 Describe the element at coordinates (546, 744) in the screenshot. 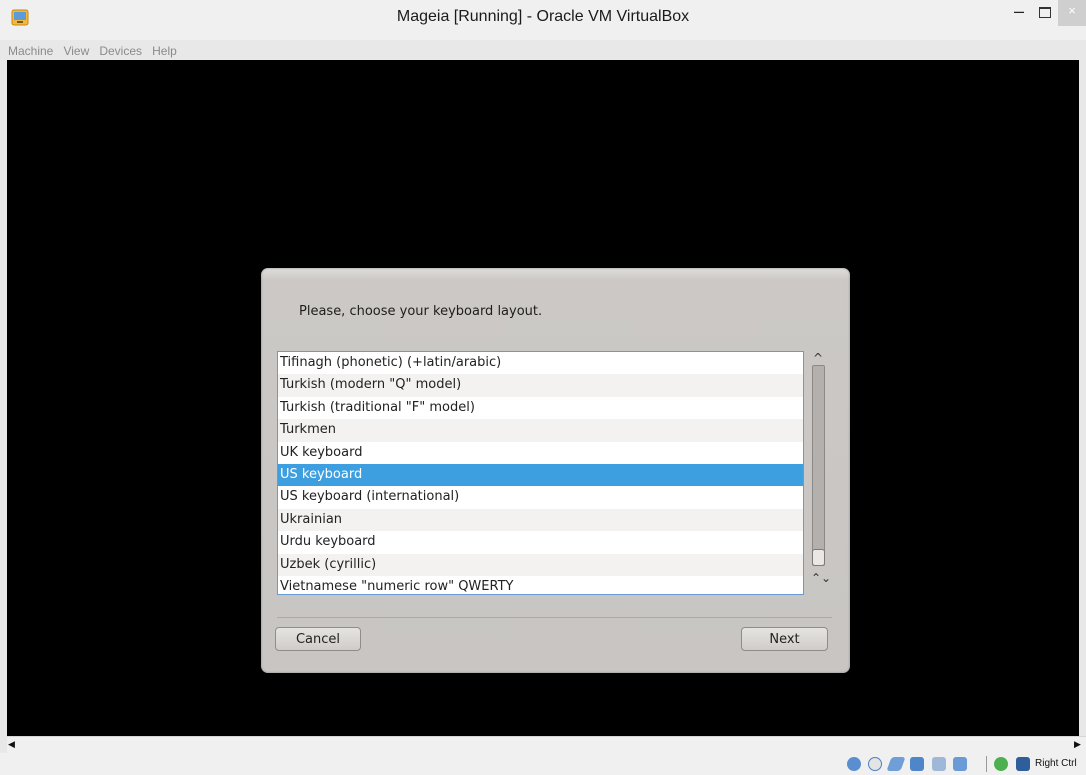

I see `horizontal-scrollbar: ◀ ▶` at that location.